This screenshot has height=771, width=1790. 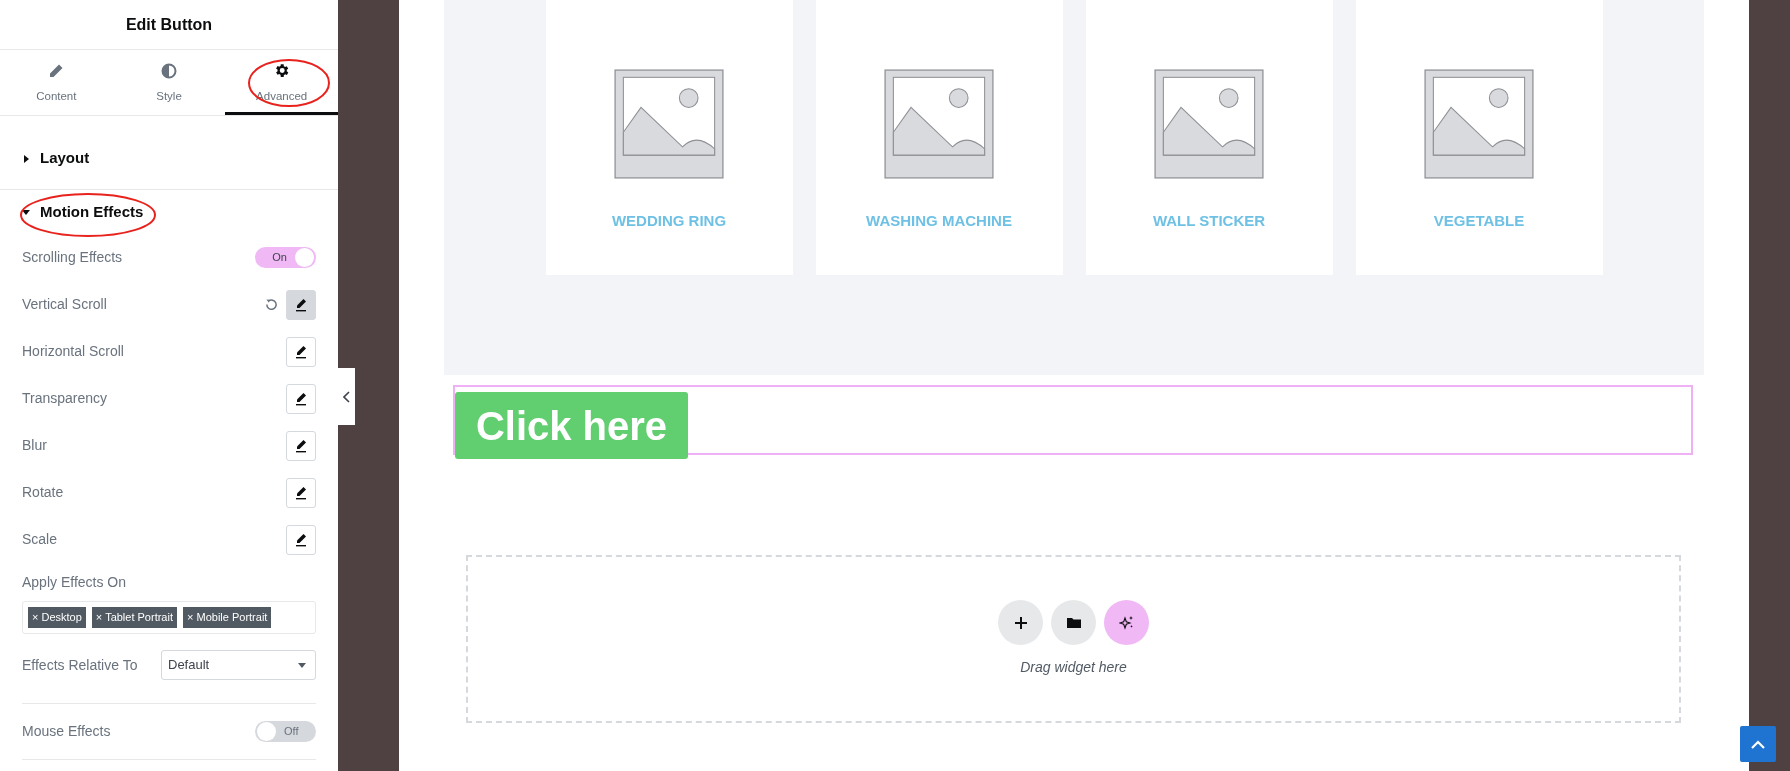 What do you see at coordinates (227, 617) in the screenshot?
I see `tag: × Mobile Portrait` at bounding box center [227, 617].